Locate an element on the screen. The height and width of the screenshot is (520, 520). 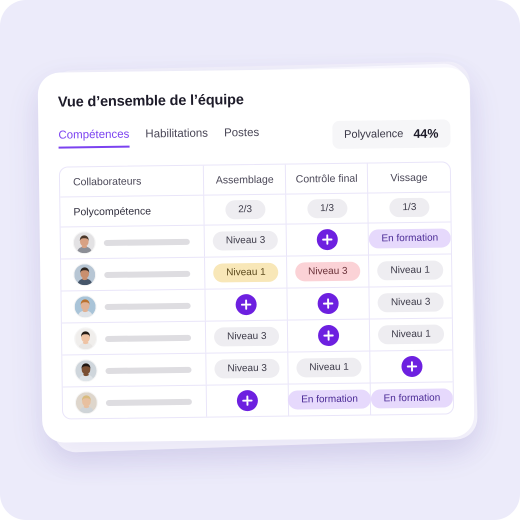
polyvalence-badge: Polyvalence 44% is located at coordinates (391, 134).